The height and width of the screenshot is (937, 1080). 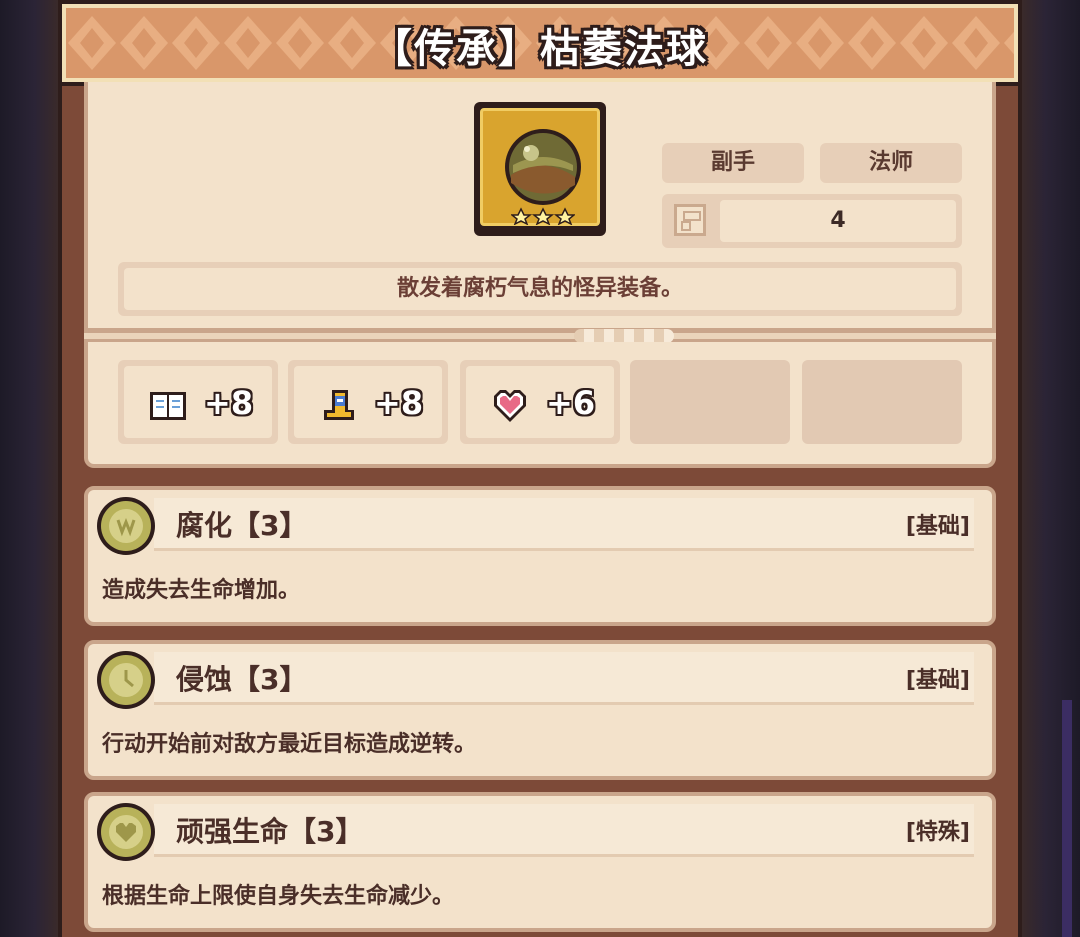 What do you see at coordinates (201, 590) in the screenshot?
I see `skill-description: 造成失去生命增加。` at bounding box center [201, 590].